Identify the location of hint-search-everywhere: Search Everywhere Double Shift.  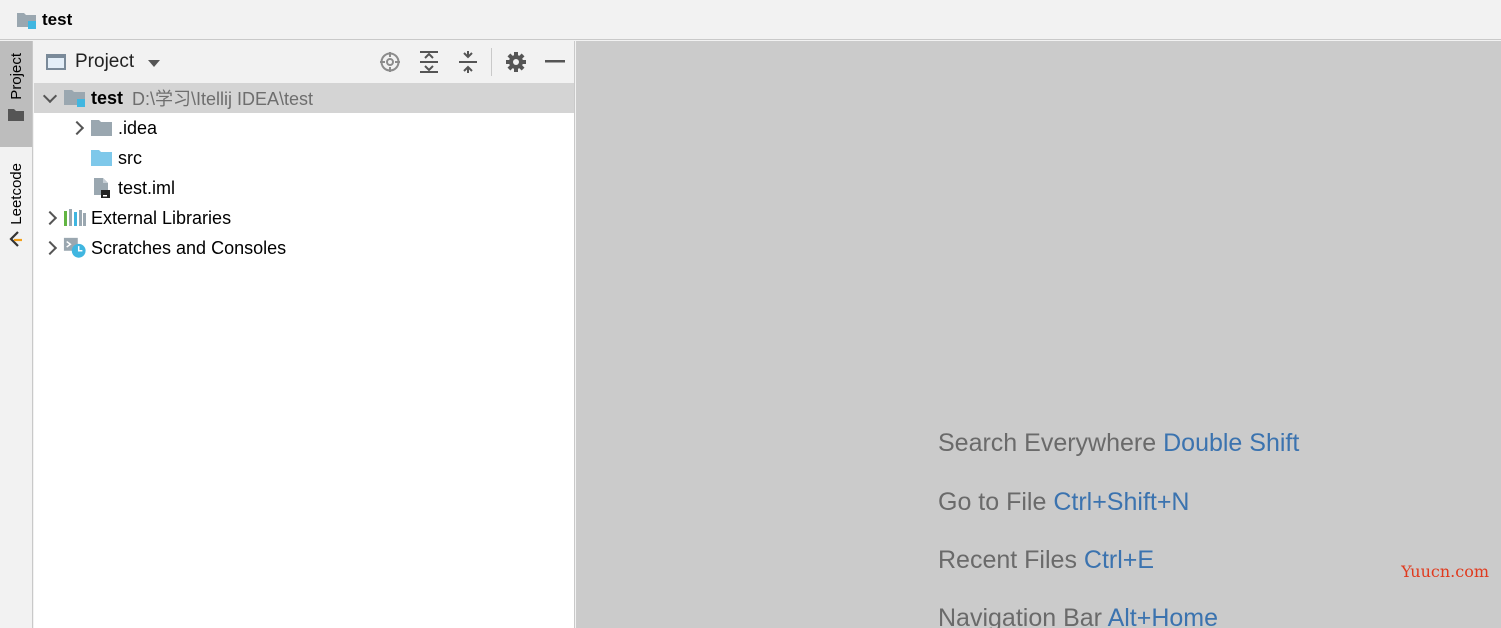
(1118, 443).